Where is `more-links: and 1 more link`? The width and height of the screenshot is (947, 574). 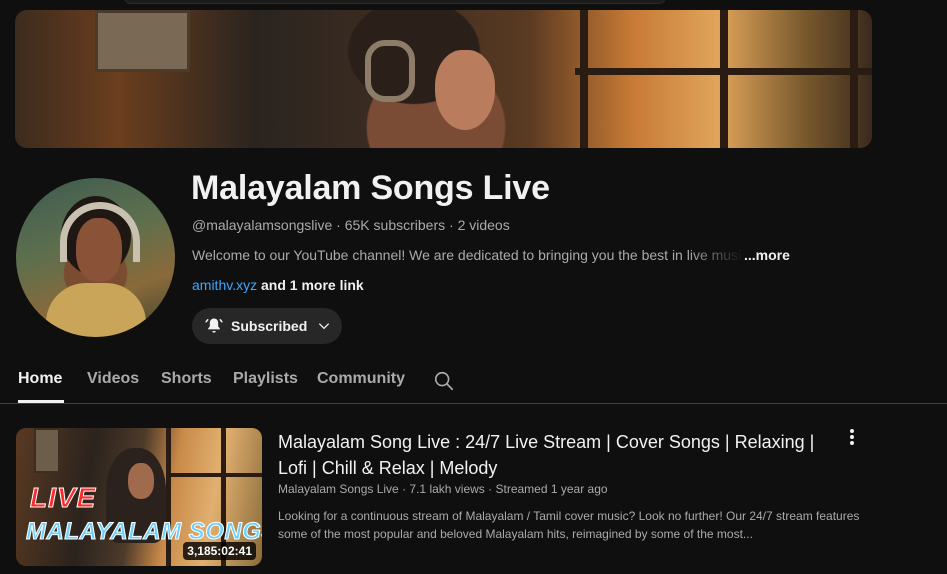
more-links: and 1 more link is located at coordinates (312, 285).